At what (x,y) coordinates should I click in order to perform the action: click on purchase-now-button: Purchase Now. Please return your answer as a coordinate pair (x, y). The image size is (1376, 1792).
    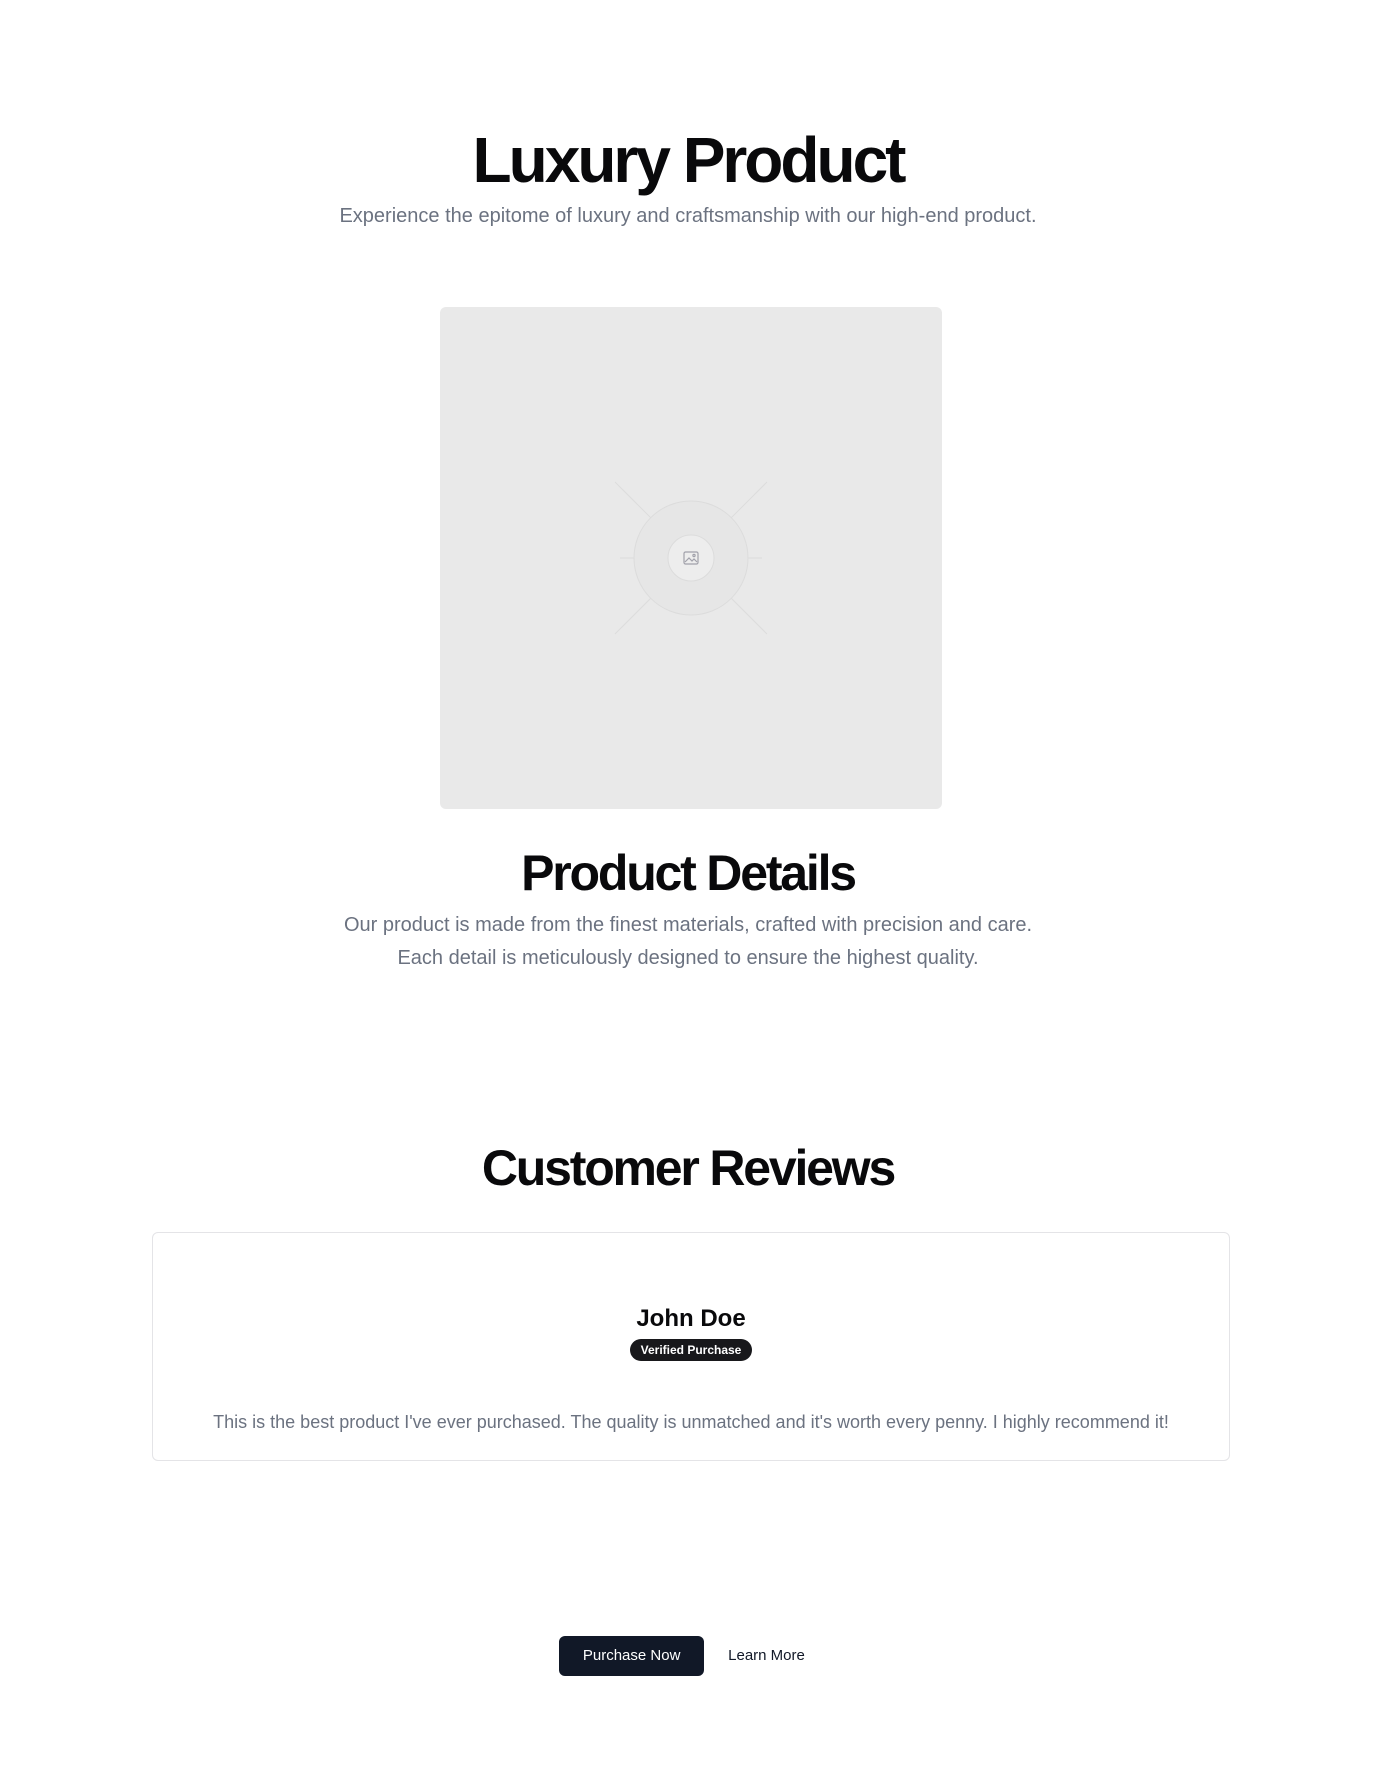
    Looking at the image, I should click on (632, 1656).